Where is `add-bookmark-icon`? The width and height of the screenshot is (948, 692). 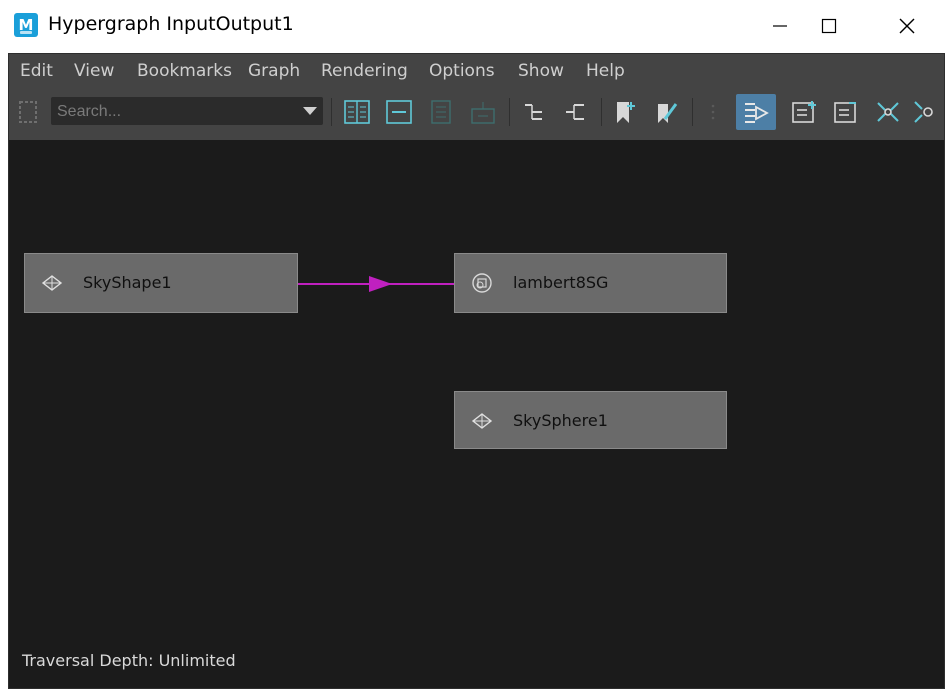
add-bookmark-icon is located at coordinates (624, 112).